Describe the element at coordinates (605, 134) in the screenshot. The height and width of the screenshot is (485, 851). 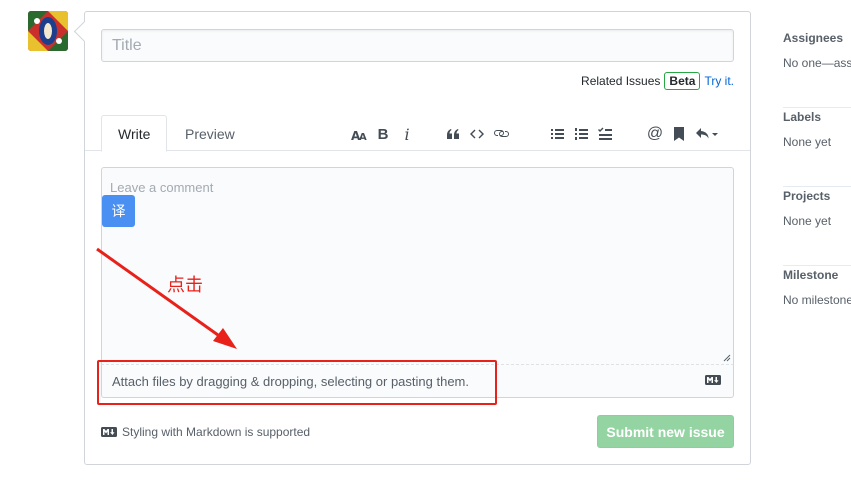
I see `task-list-icon` at that location.